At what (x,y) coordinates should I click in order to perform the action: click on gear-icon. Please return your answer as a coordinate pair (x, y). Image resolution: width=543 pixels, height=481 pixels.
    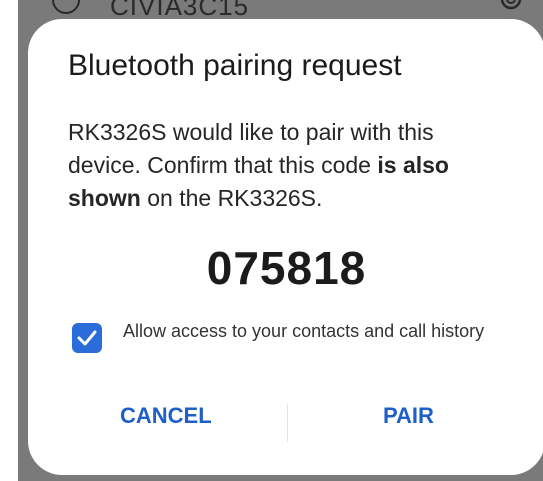
    Looking at the image, I should click on (511, 5).